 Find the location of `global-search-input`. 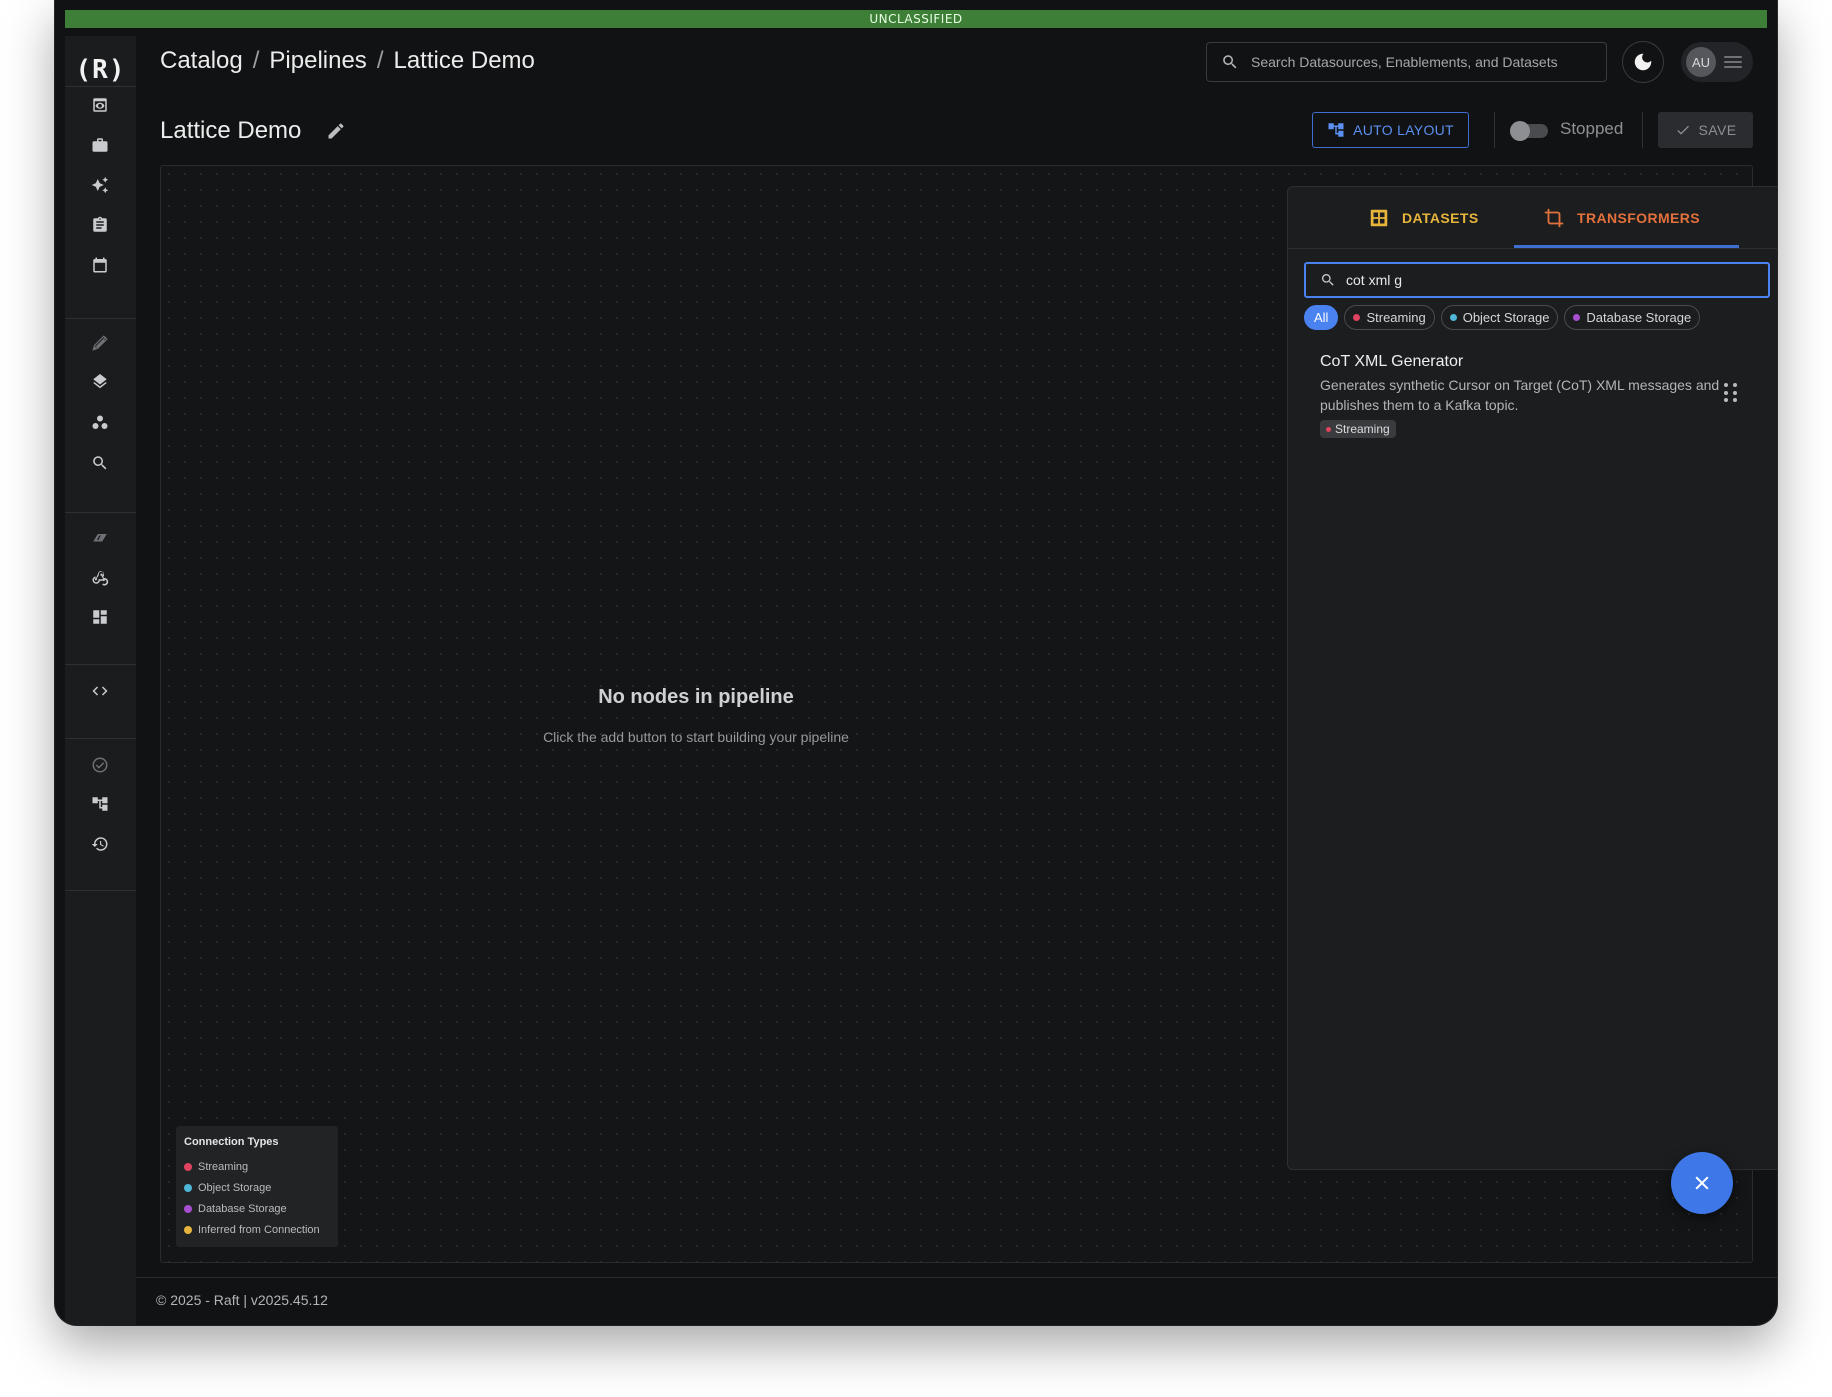

global-search-input is located at coordinates (1421, 62).